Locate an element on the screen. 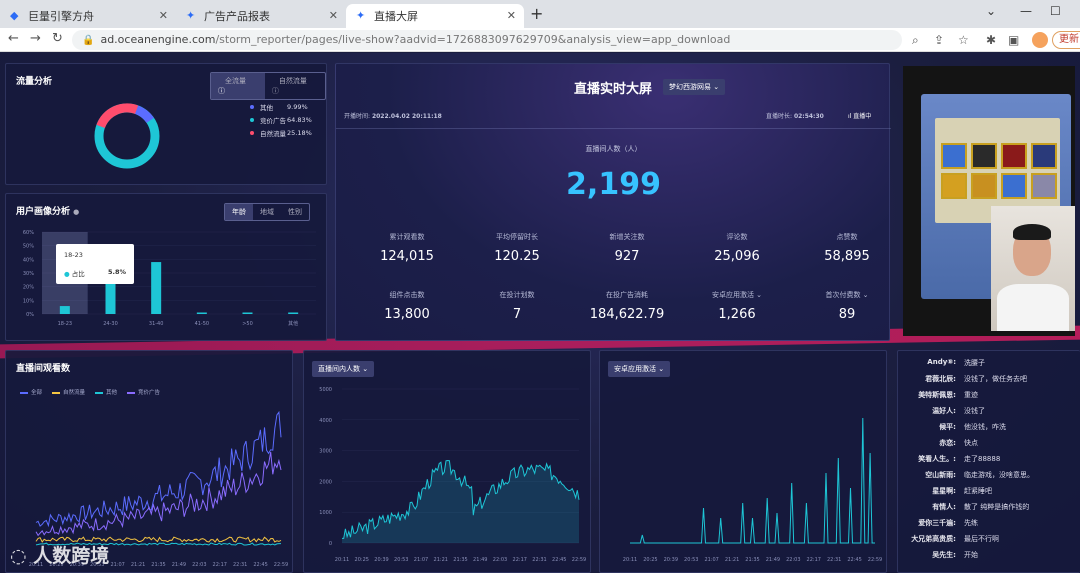 The image size is (1080, 573). minimize-icon: — is located at coordinates (1026, 11).